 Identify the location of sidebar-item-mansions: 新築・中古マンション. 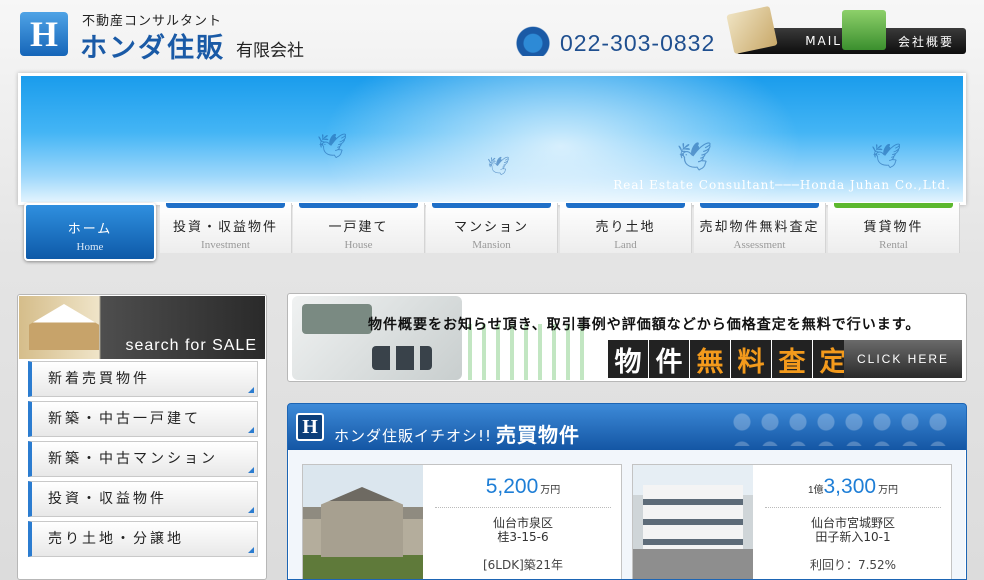
(143, 459).